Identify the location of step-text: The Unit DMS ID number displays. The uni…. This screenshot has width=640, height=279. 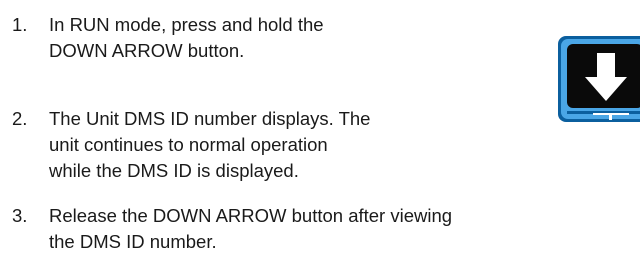
(210, 144).